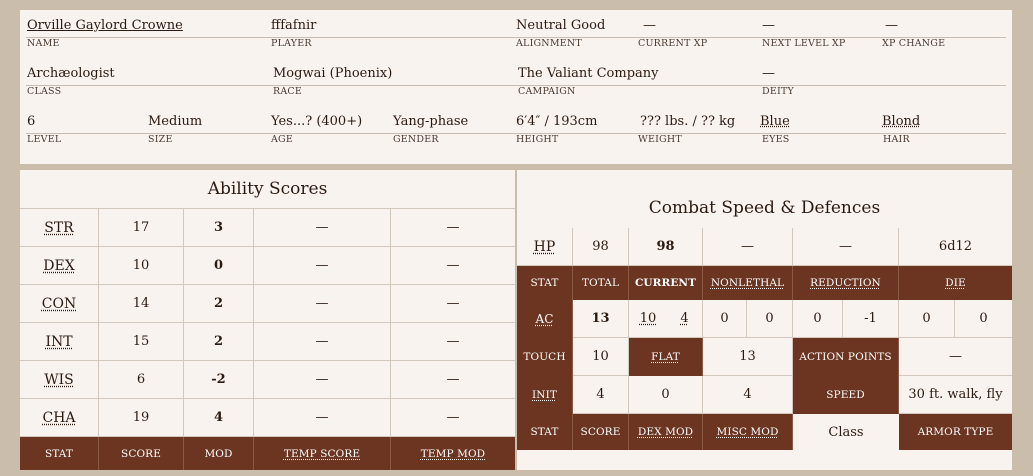 This screenshot has height=476, width=1033. What do you see at coordinates (59, 380) in the screenshot?
I see `ability-stat-label: WIS` at bounding box center [59, 380].